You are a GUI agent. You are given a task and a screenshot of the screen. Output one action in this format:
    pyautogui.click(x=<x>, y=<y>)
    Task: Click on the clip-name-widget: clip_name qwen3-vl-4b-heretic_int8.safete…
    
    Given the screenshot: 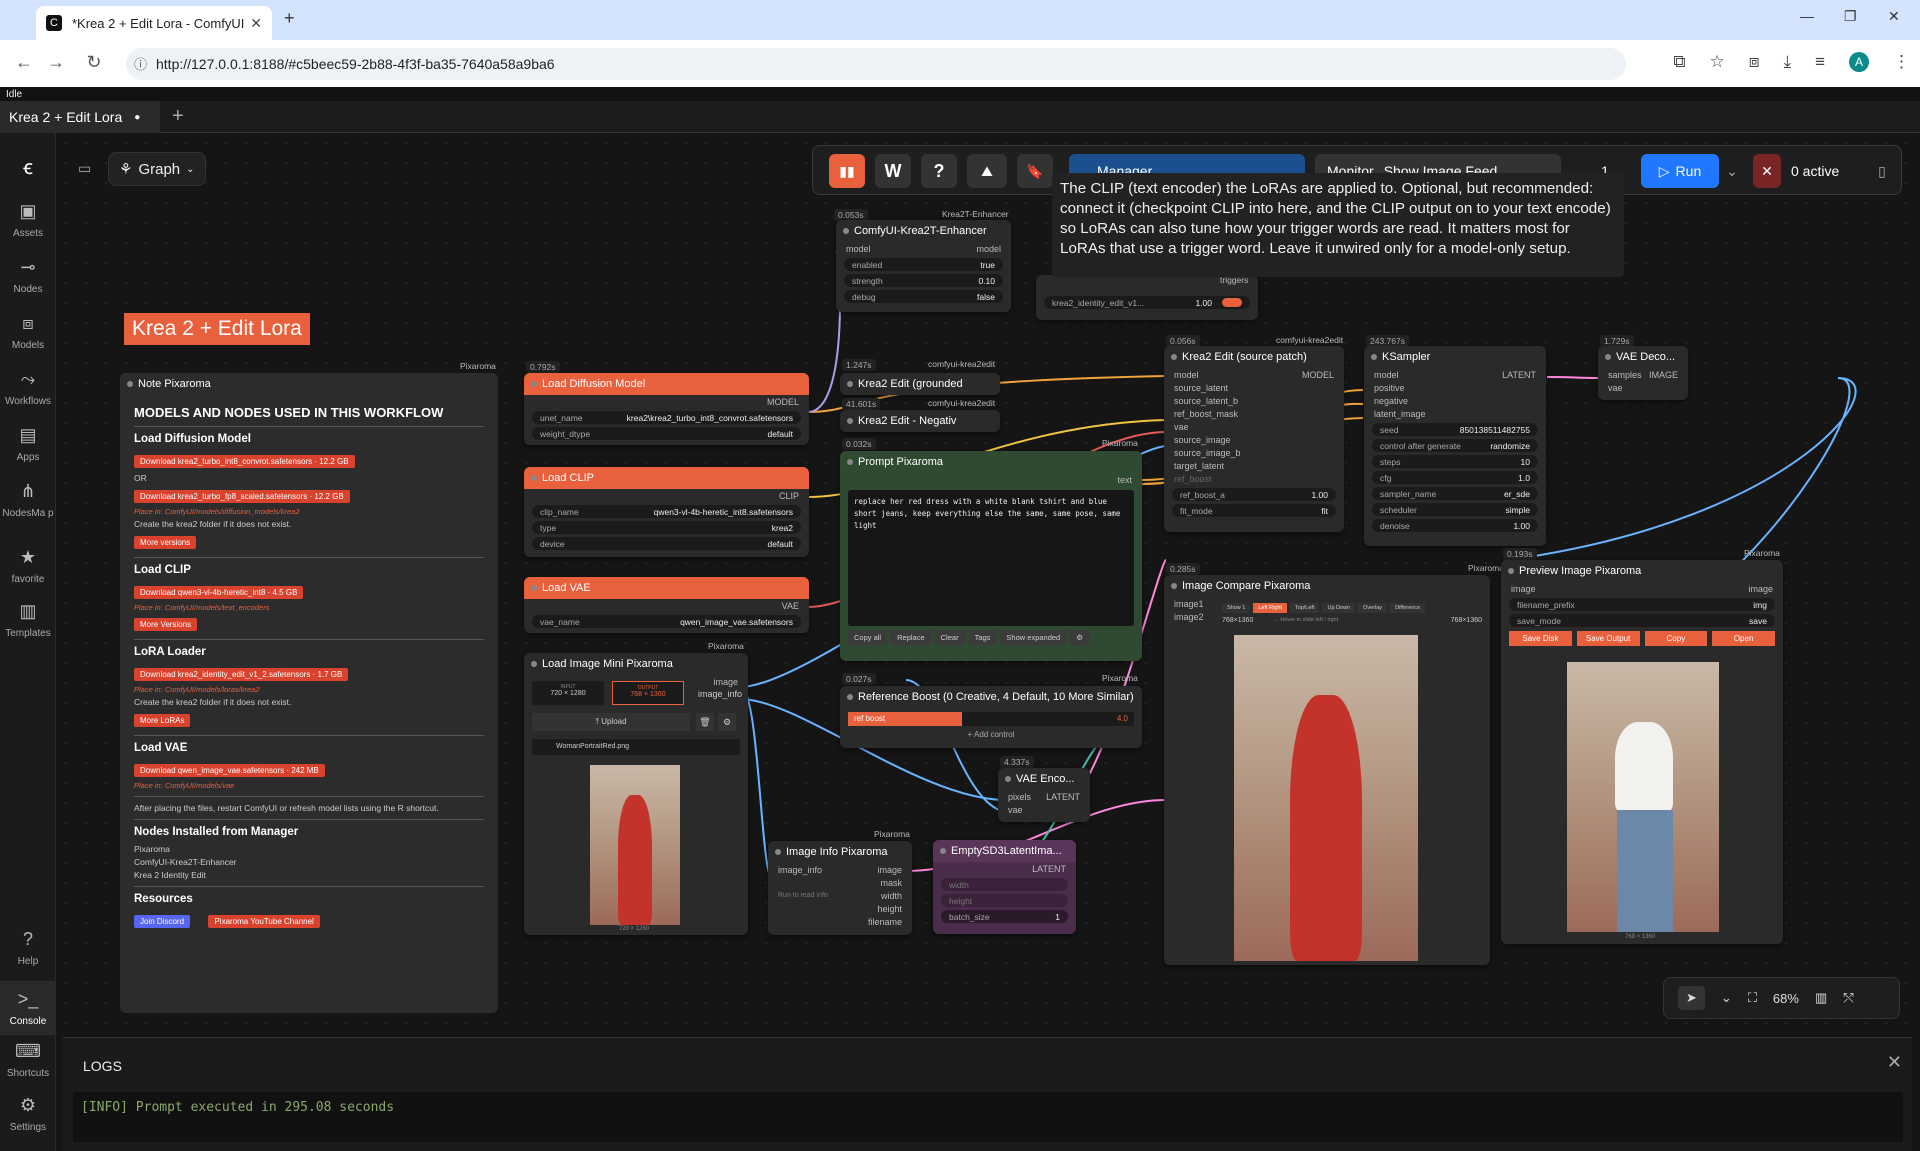 What is the action you would take?
    pyautogui.click(x=666, y=511)
    